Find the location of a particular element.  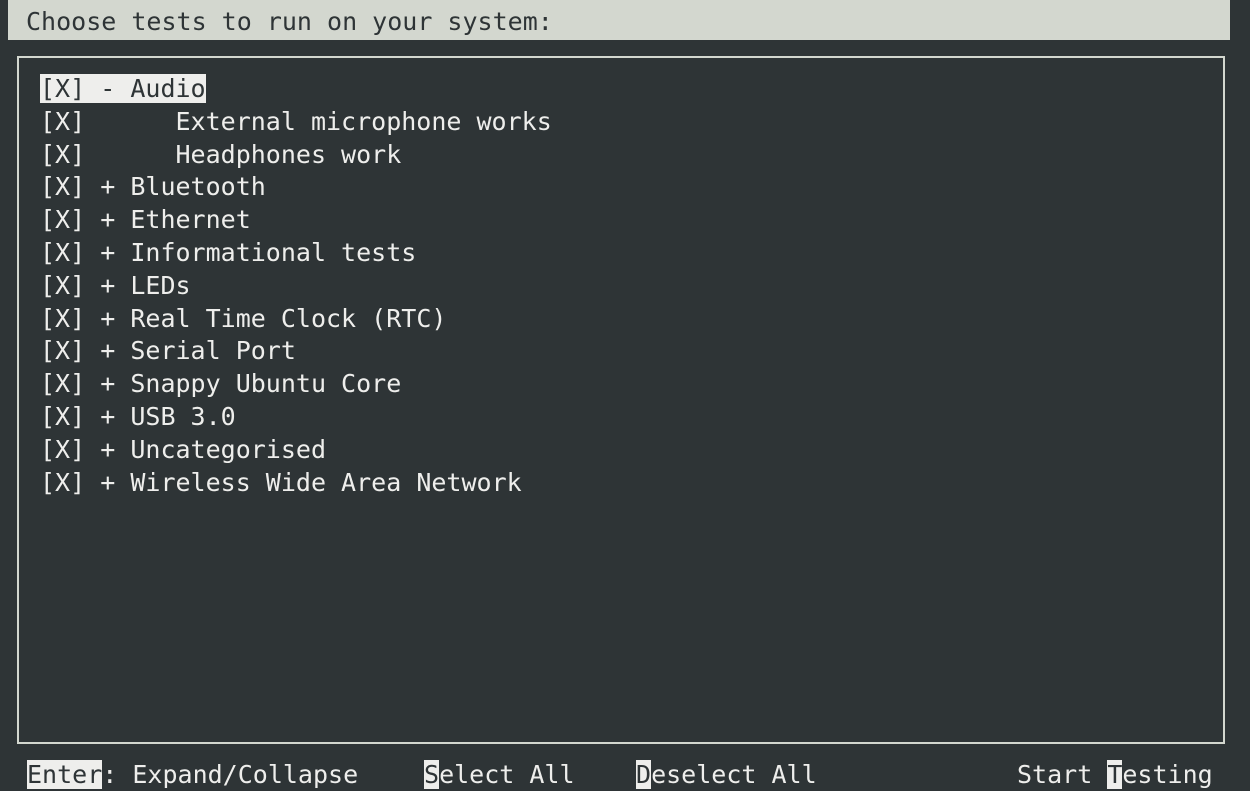

test-label: External microphone works is located at coordinates (363, 121).